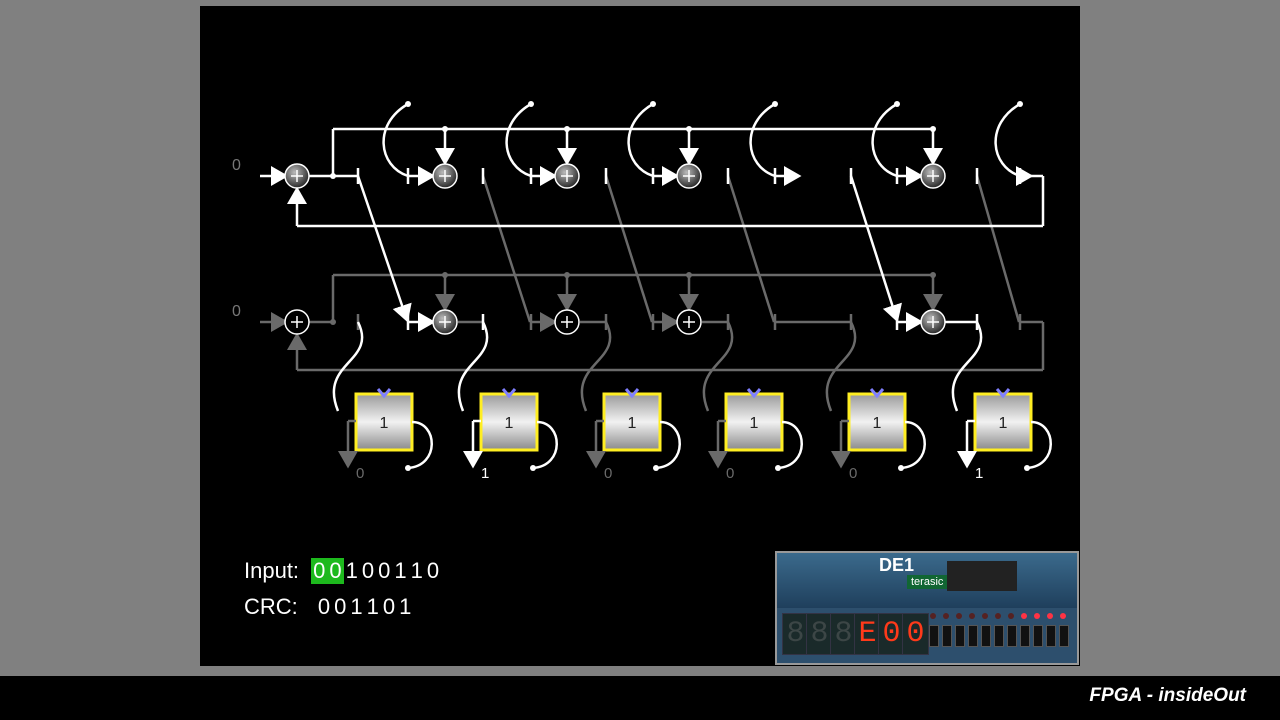 The height and width of the screenshot is (720, 1280). I want to click on circuit-labels: 00, so click(236, 238).